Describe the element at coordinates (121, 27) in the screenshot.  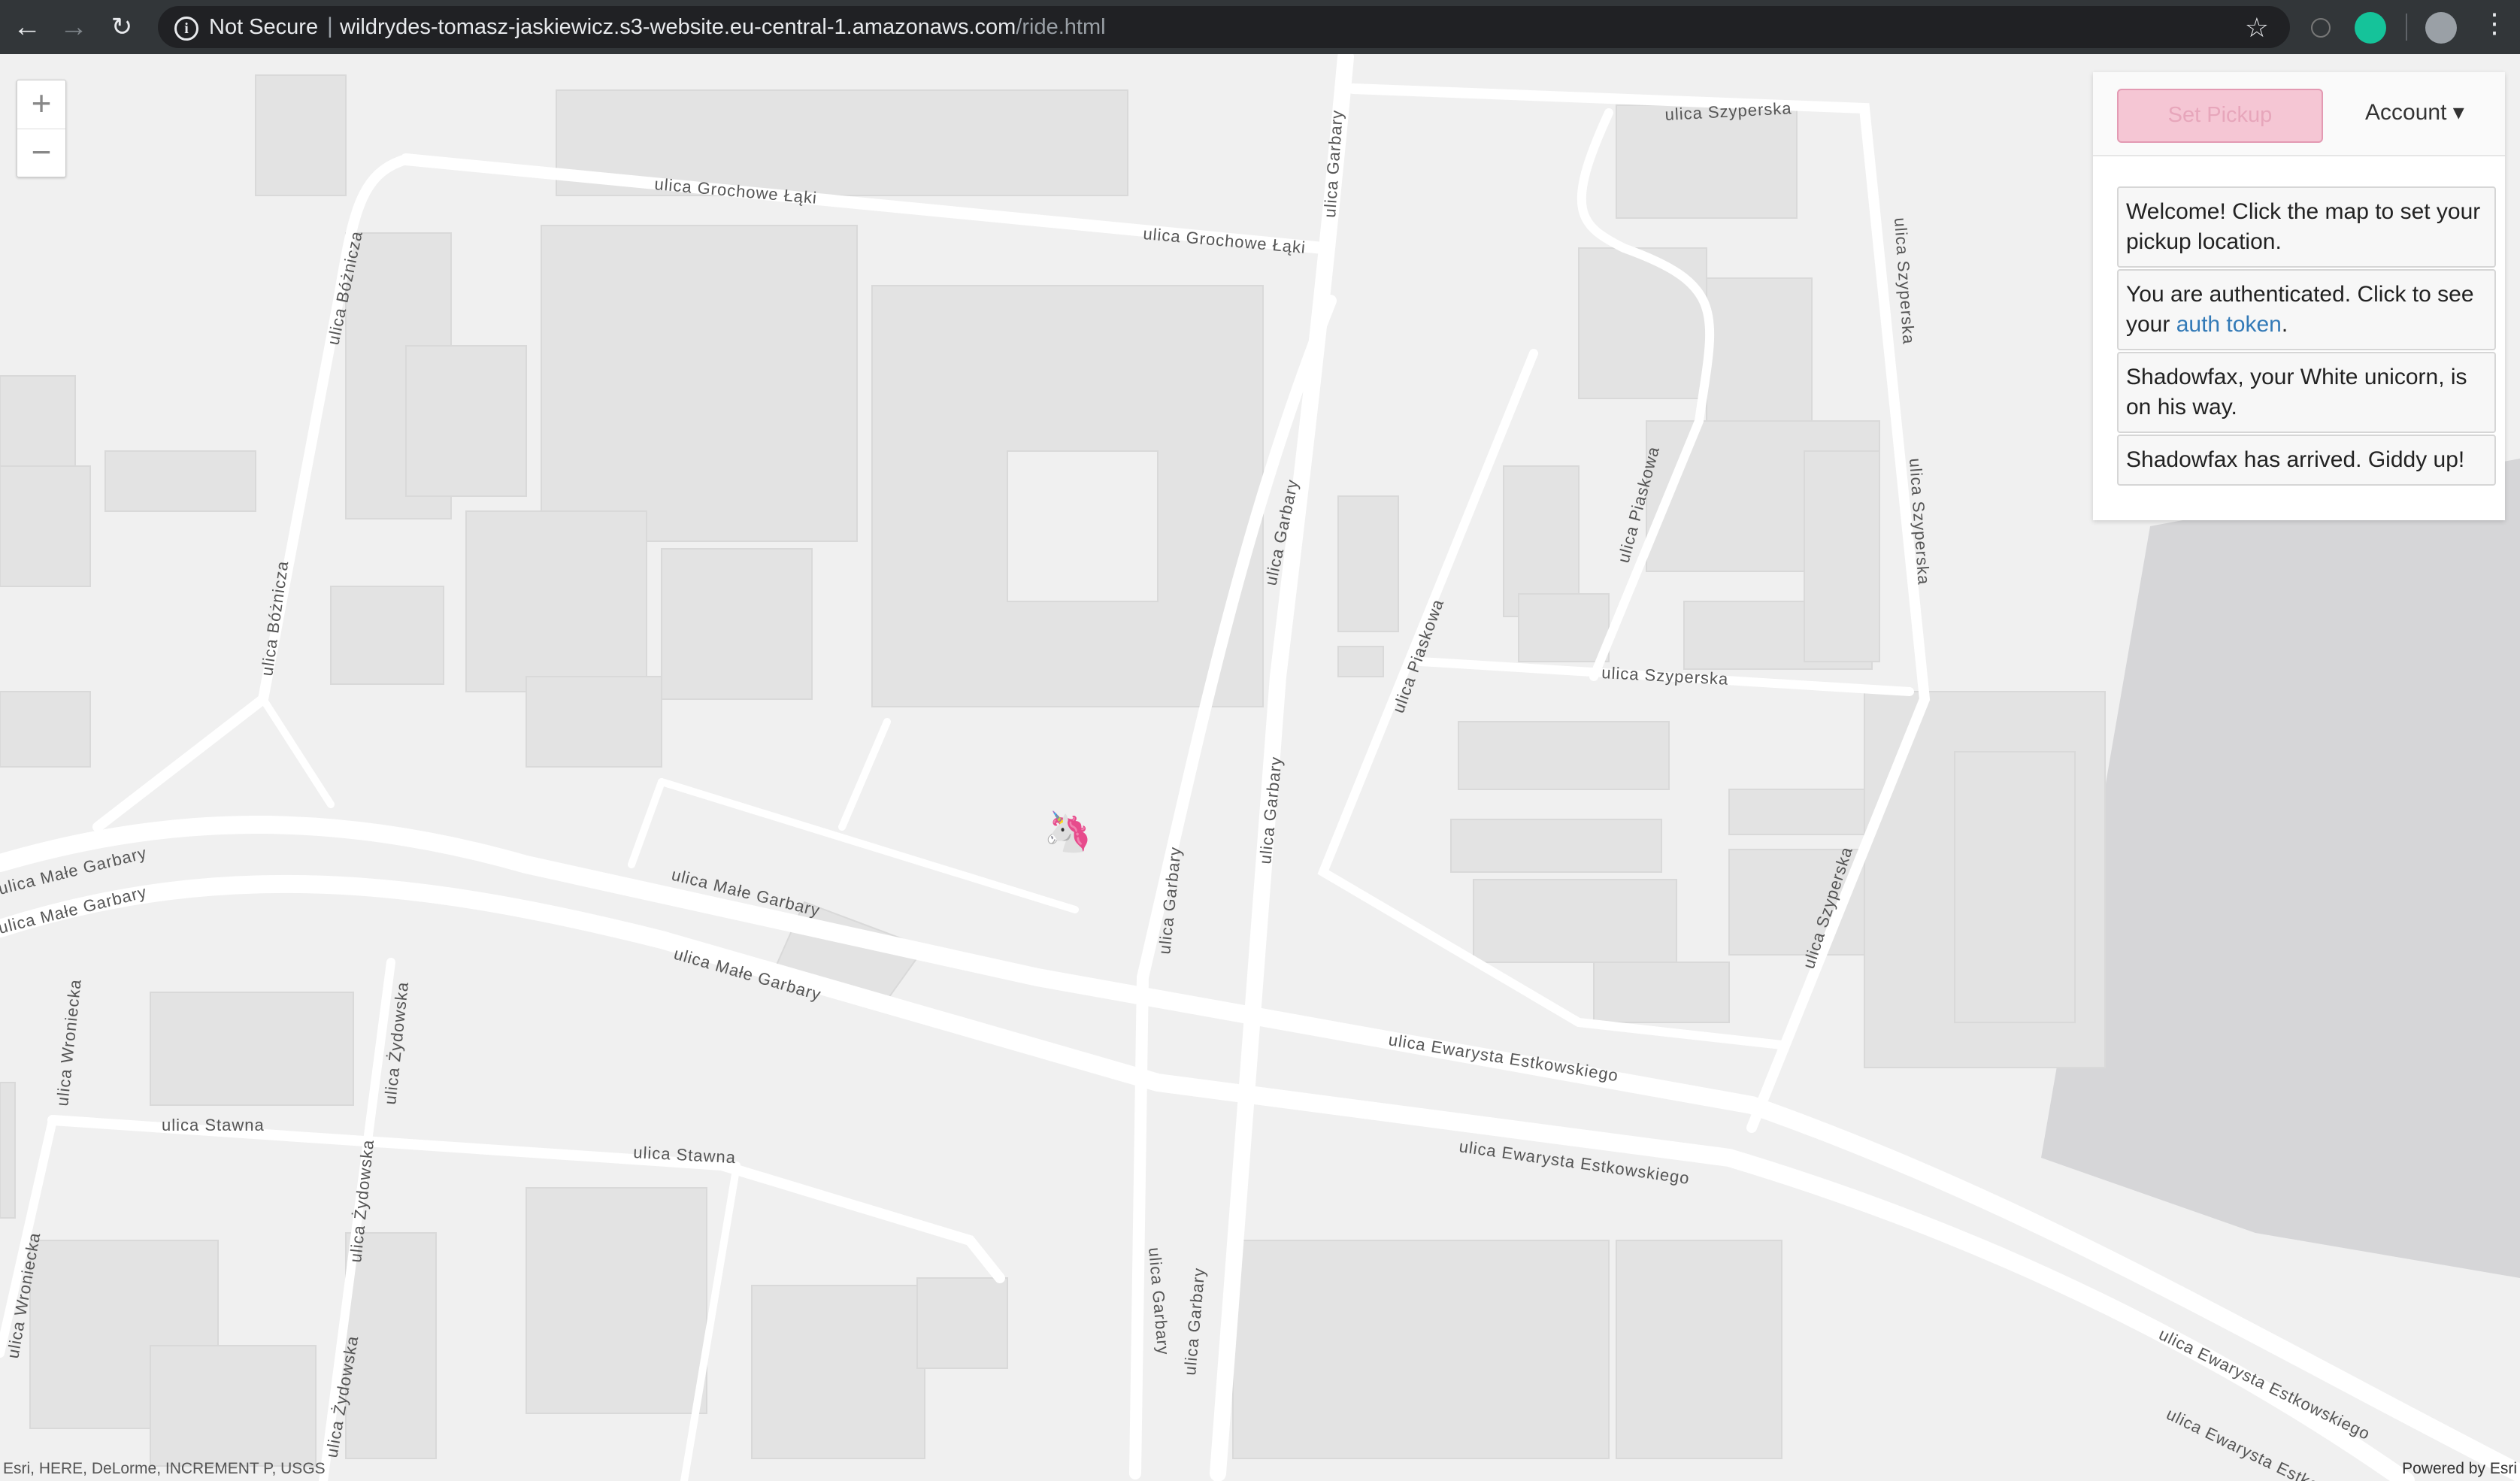
I see `reload-icon: ↻` at that location.